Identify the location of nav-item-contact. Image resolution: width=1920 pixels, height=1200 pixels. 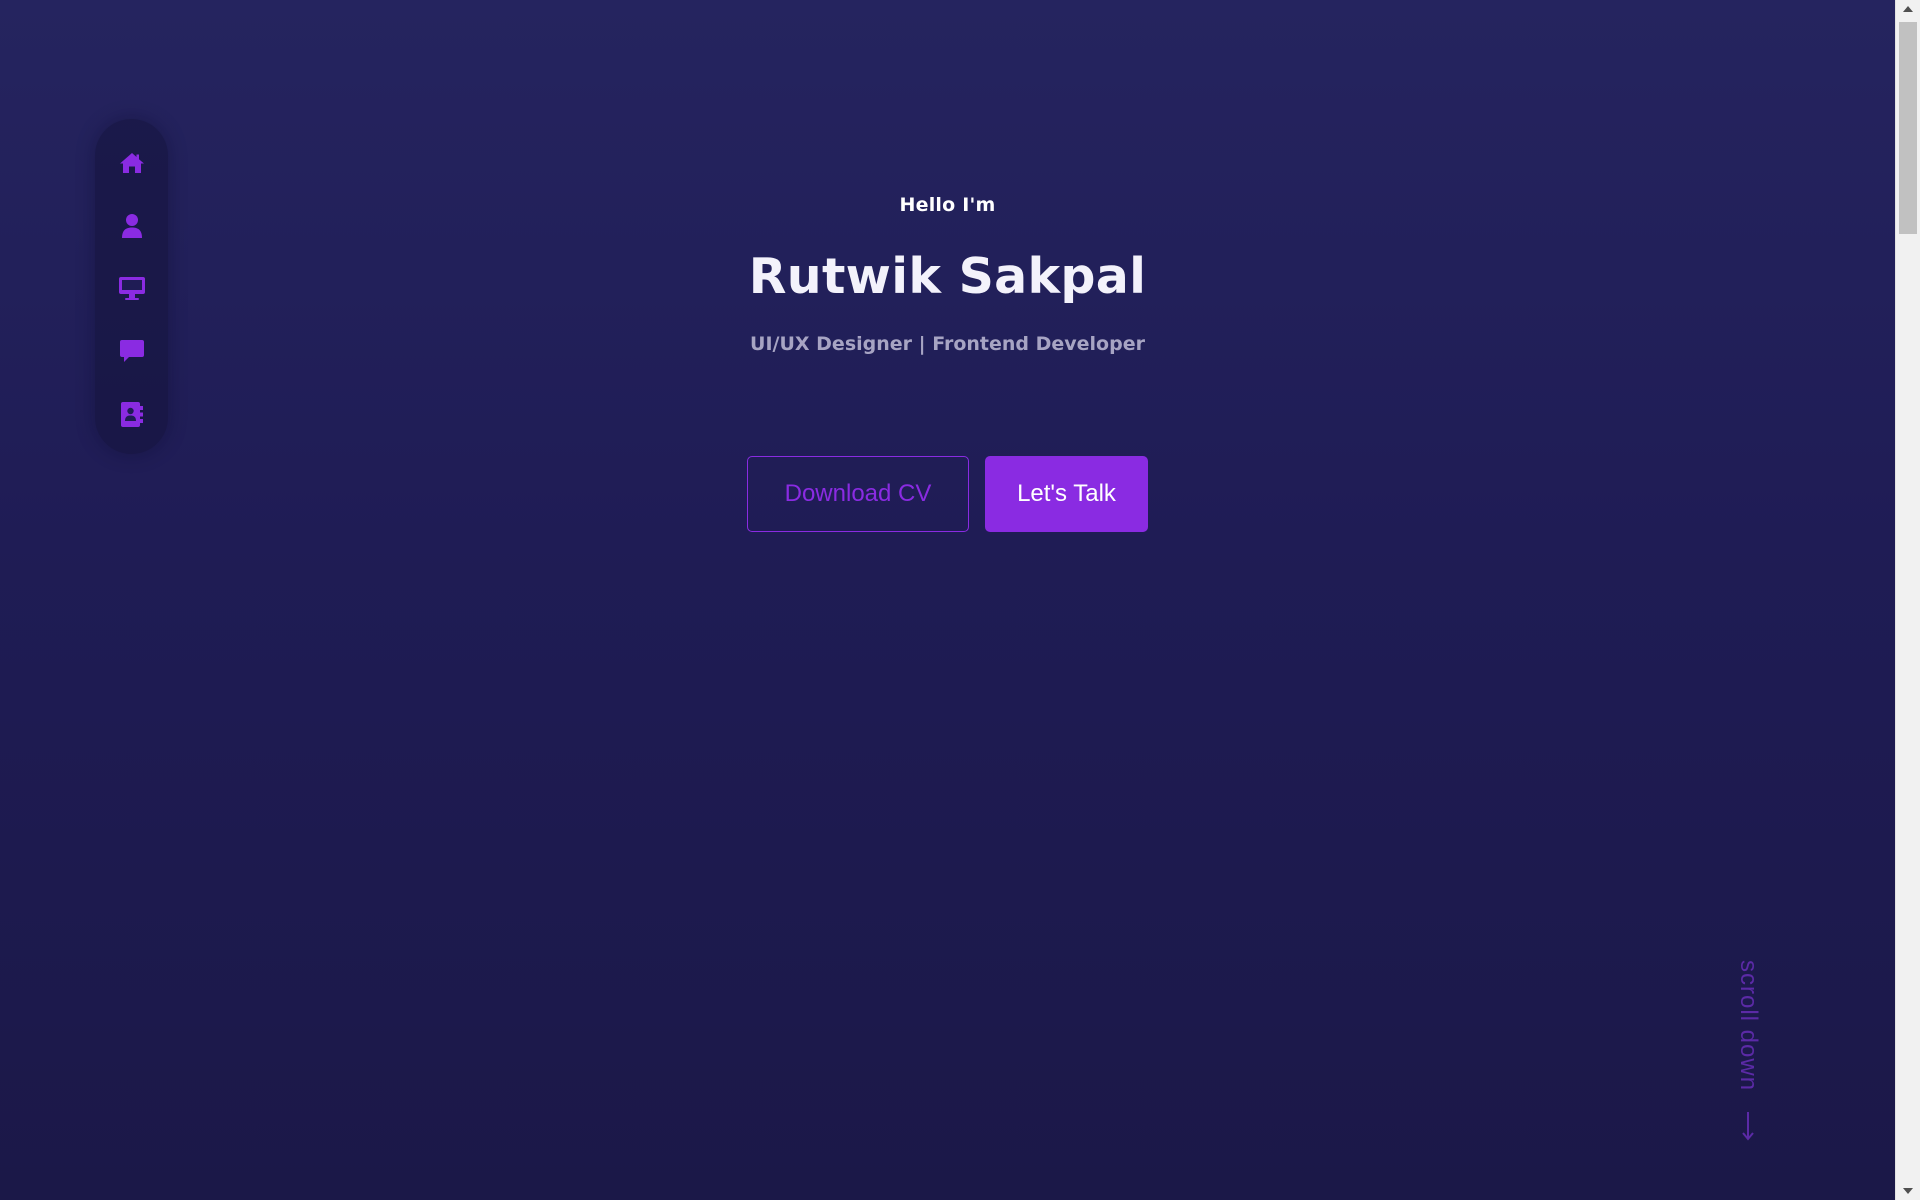
(132, 414).